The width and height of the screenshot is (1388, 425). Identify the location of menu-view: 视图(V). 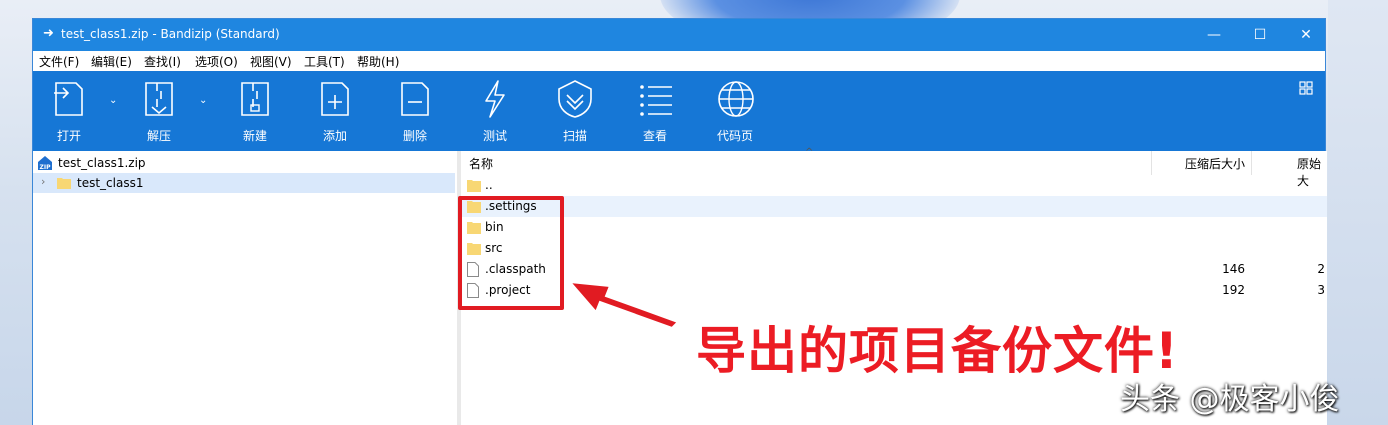
(271, 61).